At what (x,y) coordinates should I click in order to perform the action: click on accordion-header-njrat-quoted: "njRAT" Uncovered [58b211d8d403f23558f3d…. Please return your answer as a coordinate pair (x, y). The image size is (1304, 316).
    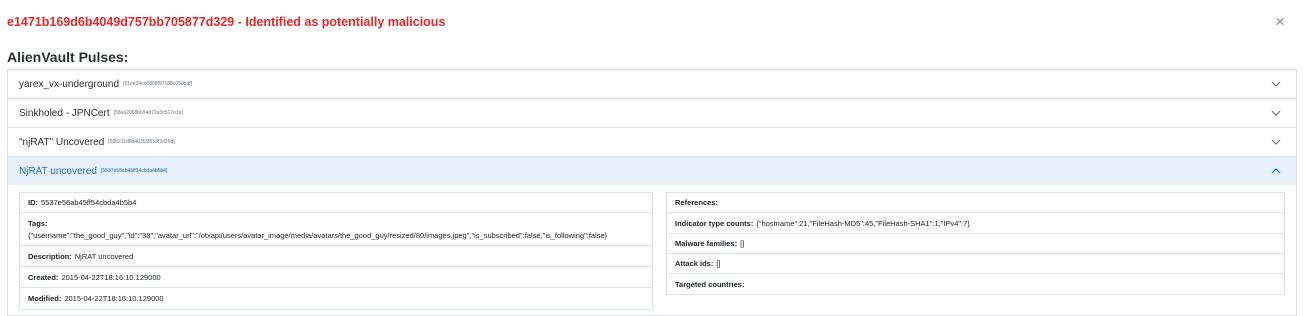
    Looking at the image, I should click on (652, 142).